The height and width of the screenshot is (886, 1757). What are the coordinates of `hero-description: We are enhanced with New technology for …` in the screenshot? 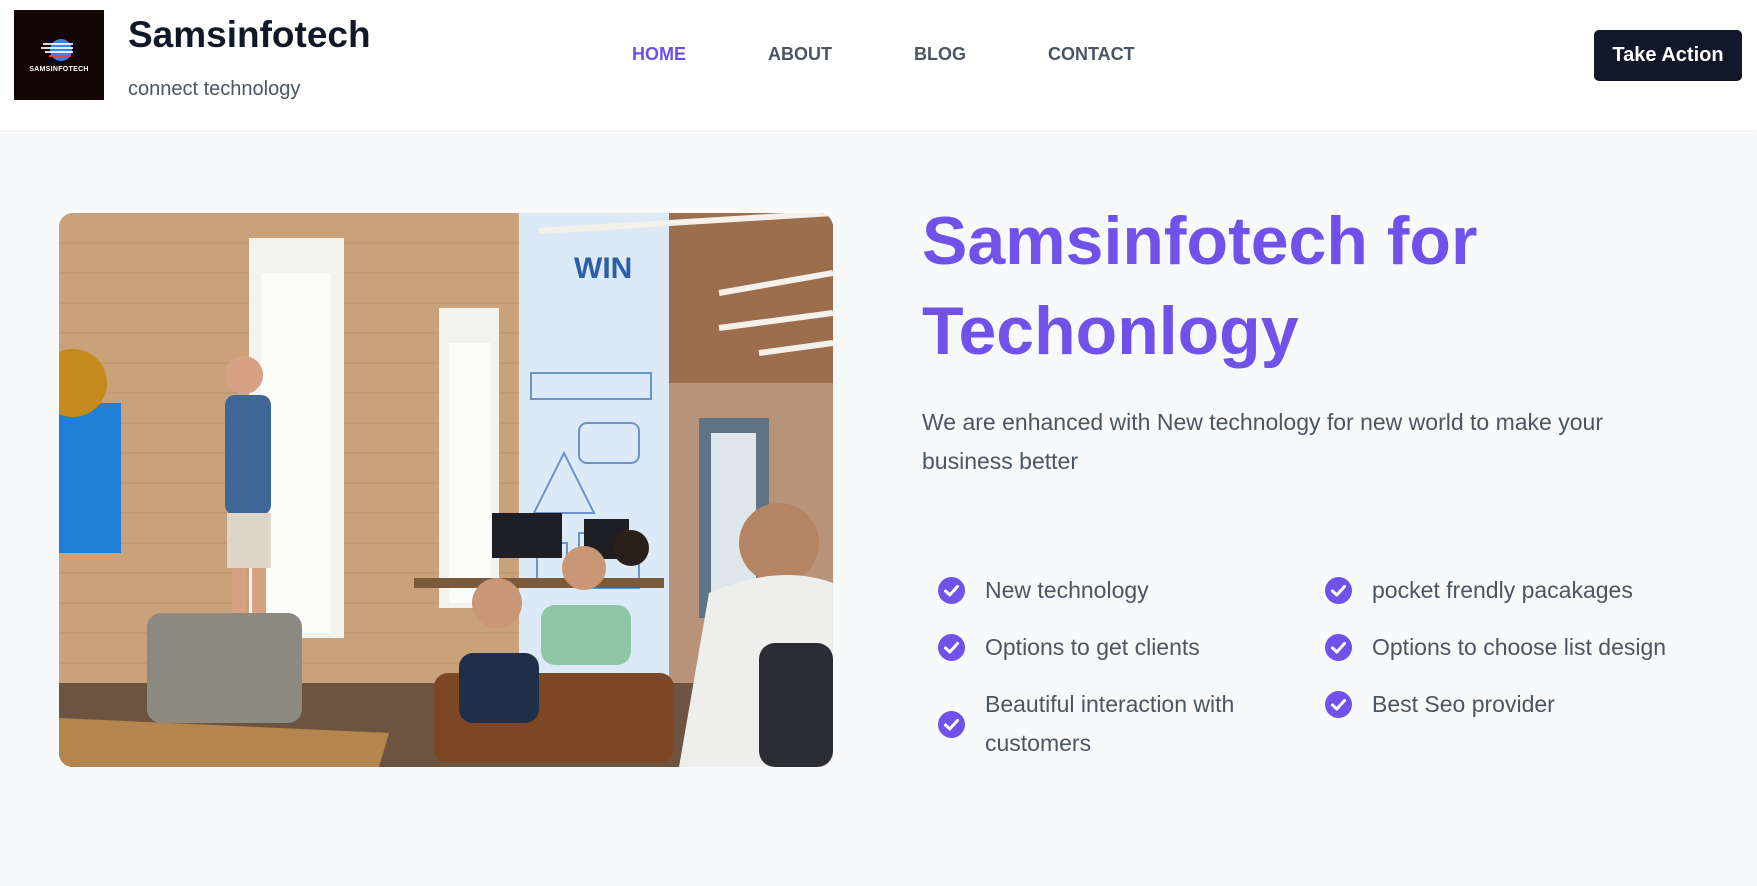 It's located at (1262, 441).